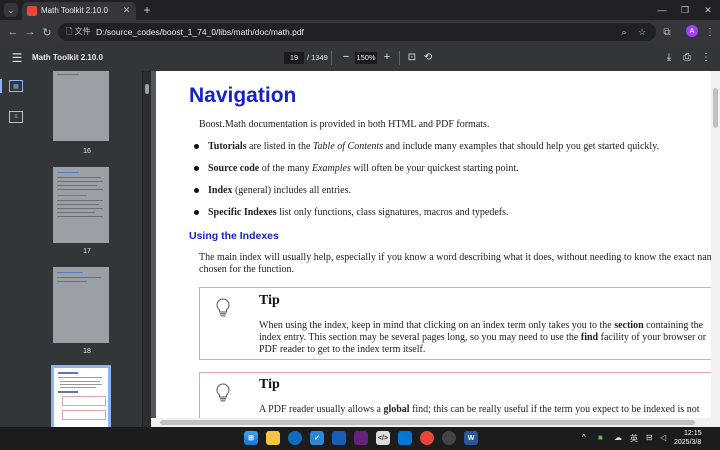 This screenshot has width=720, height=450. I want to click on todo-check-icon: ✓, so click(317, 438).